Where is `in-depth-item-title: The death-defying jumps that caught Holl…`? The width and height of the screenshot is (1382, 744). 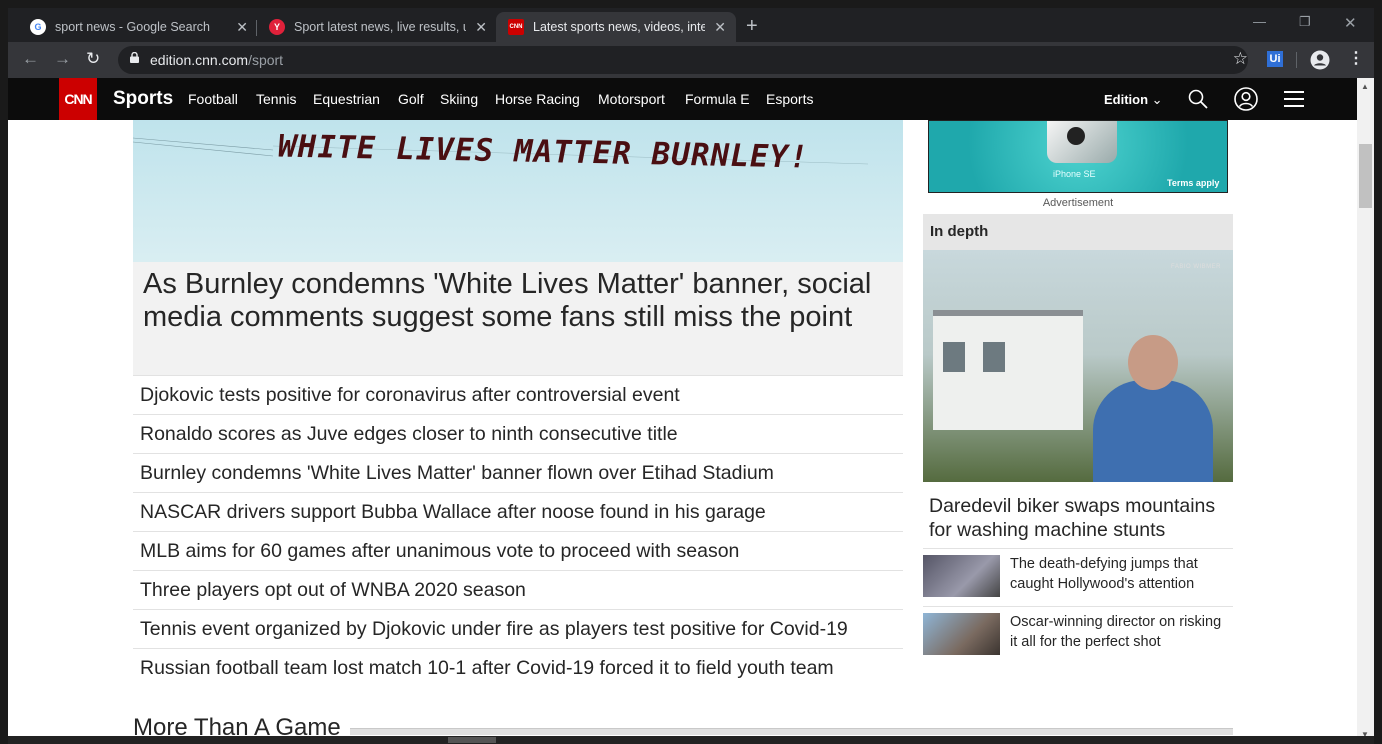
in-depth-item-title: The death-defying jumps that caught Holl… is located at coordinates (1117, 574).